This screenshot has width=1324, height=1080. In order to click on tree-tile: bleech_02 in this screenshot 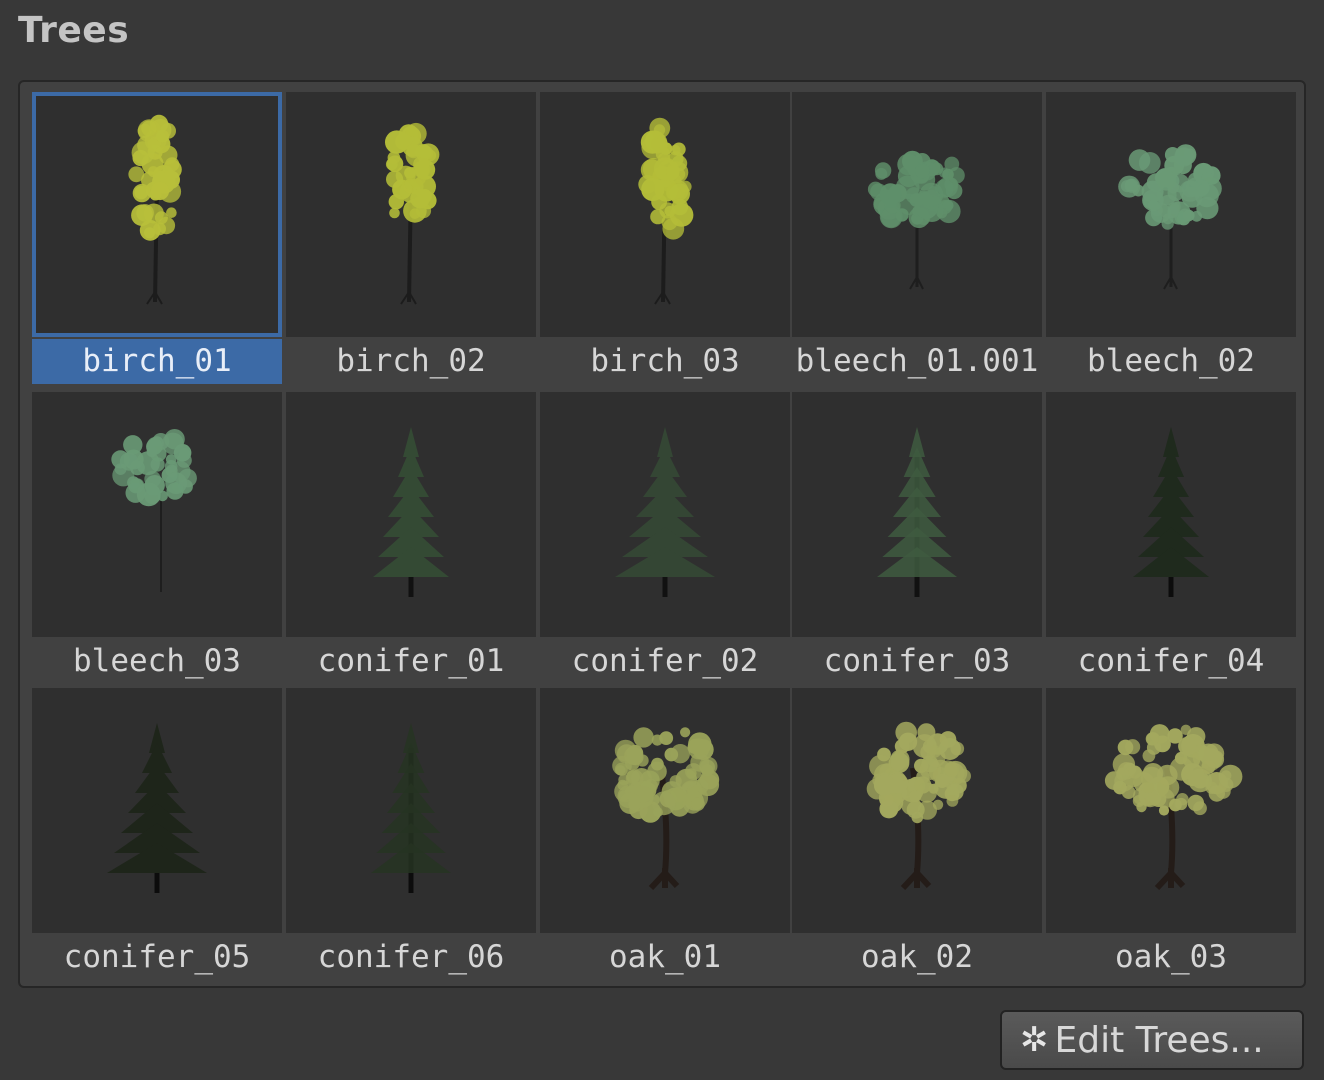, I will do `click(1171, 240)`.